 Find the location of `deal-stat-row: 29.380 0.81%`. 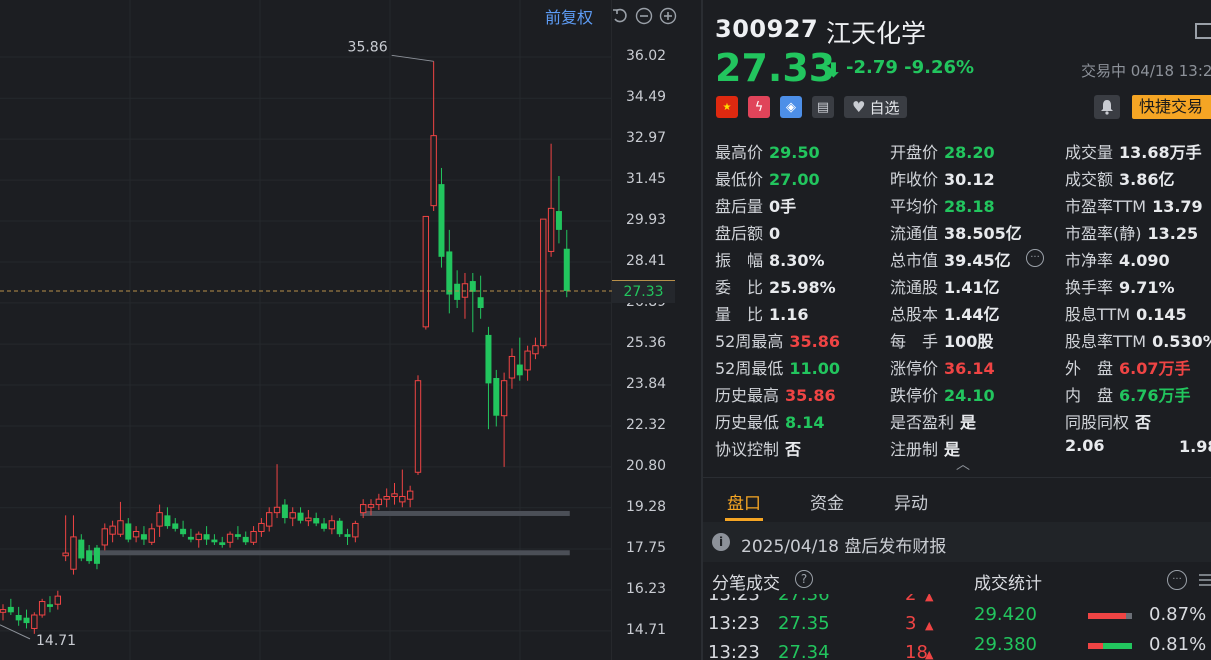

deal-stat-row: 29.380 0.81% is located at coordinates (957, 647).